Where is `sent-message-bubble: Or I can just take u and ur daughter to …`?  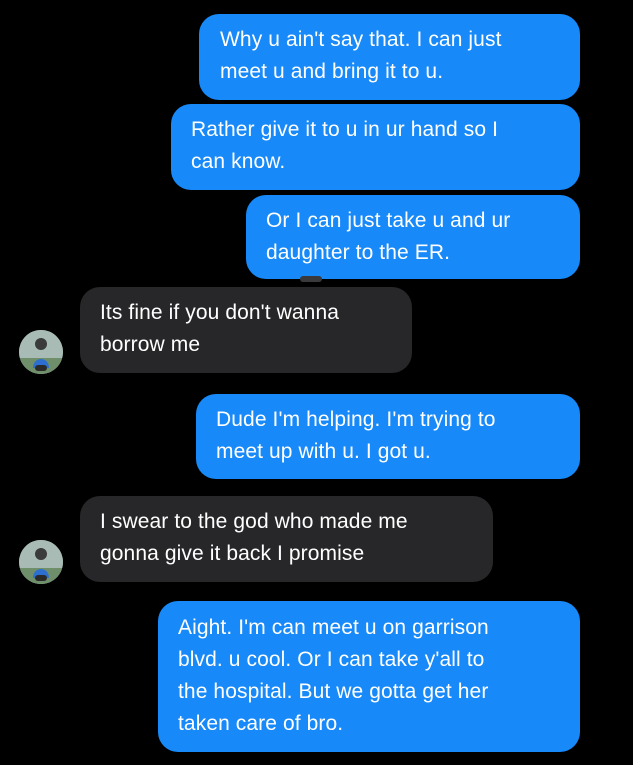 sent-message-bubble: Or I can just take u and ur daughter to … is located at coordinates (413, 237).